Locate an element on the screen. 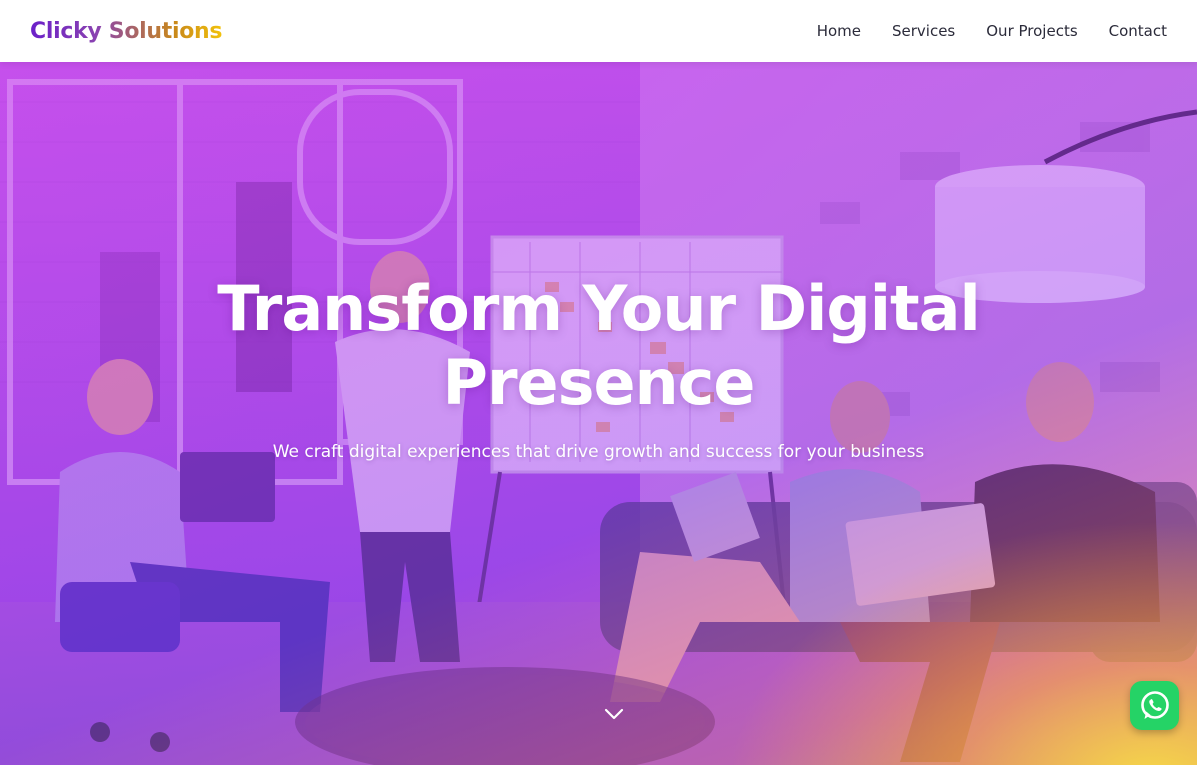 The image size is (1197, 765). nav-link-contact: Contact is located at coordinates (1138, 31).